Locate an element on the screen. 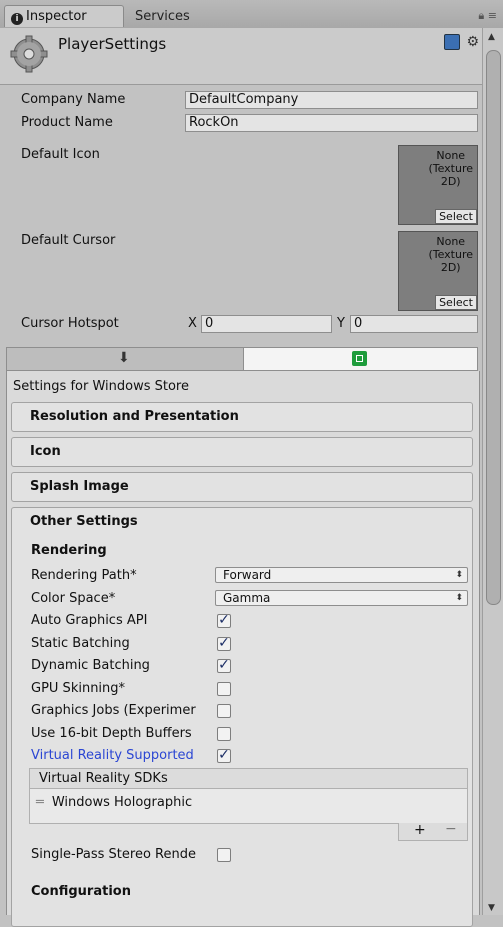 This screenshot has width=503, height=927. page-title: PlayerSettings is located at coordinates (112, 44).